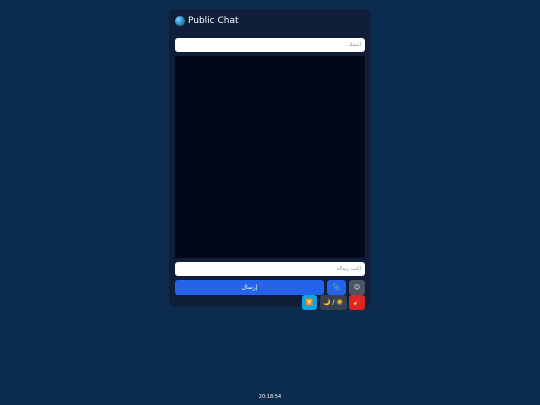 The width and height of the screenshot is (540, 405). Describe the element at coordinates (249, 287) in the screenshot. I see `send-button: إرسال` at that location.